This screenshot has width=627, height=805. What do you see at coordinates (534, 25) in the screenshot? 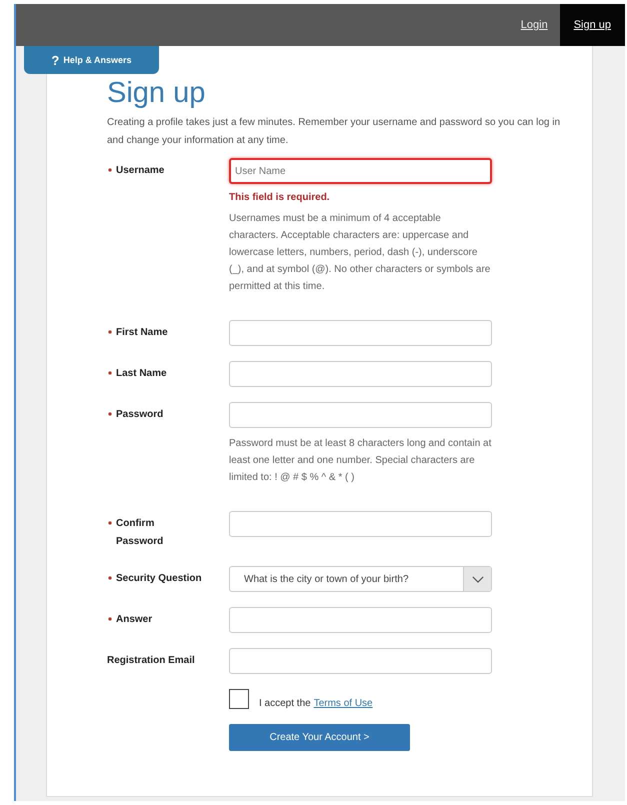
I see `nav-link: Login` at bounding box center [534, 25].